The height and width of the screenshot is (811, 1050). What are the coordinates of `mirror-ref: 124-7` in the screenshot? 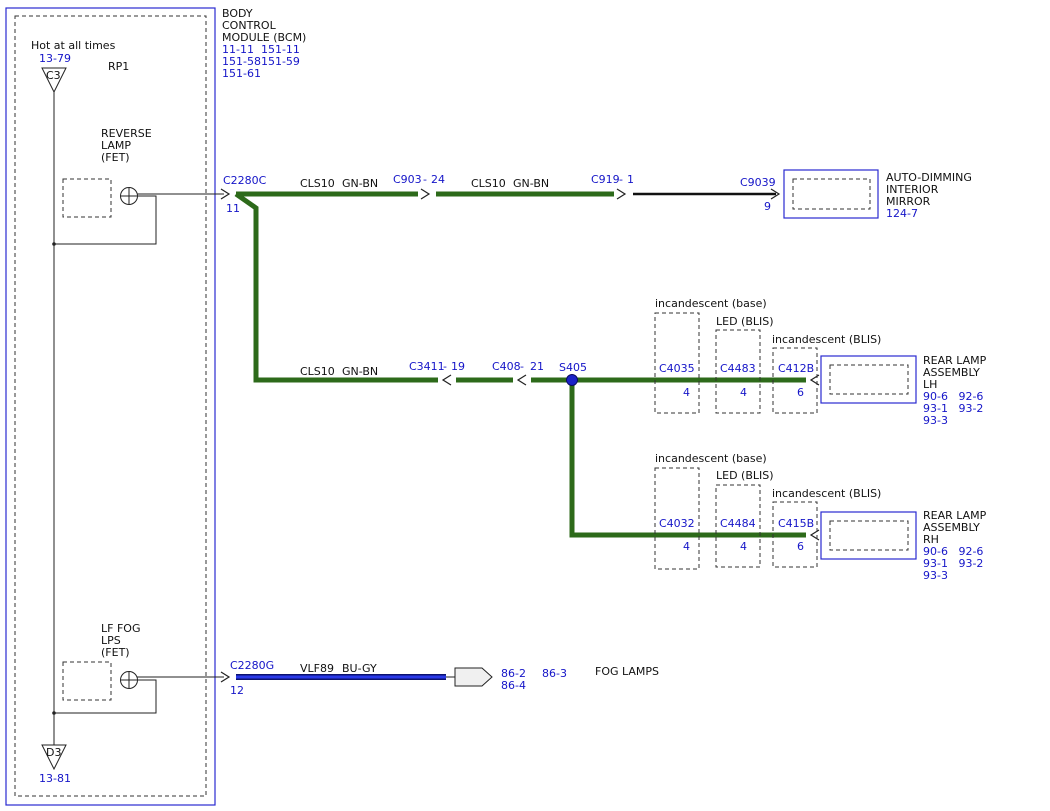 It's located at (902, 213).